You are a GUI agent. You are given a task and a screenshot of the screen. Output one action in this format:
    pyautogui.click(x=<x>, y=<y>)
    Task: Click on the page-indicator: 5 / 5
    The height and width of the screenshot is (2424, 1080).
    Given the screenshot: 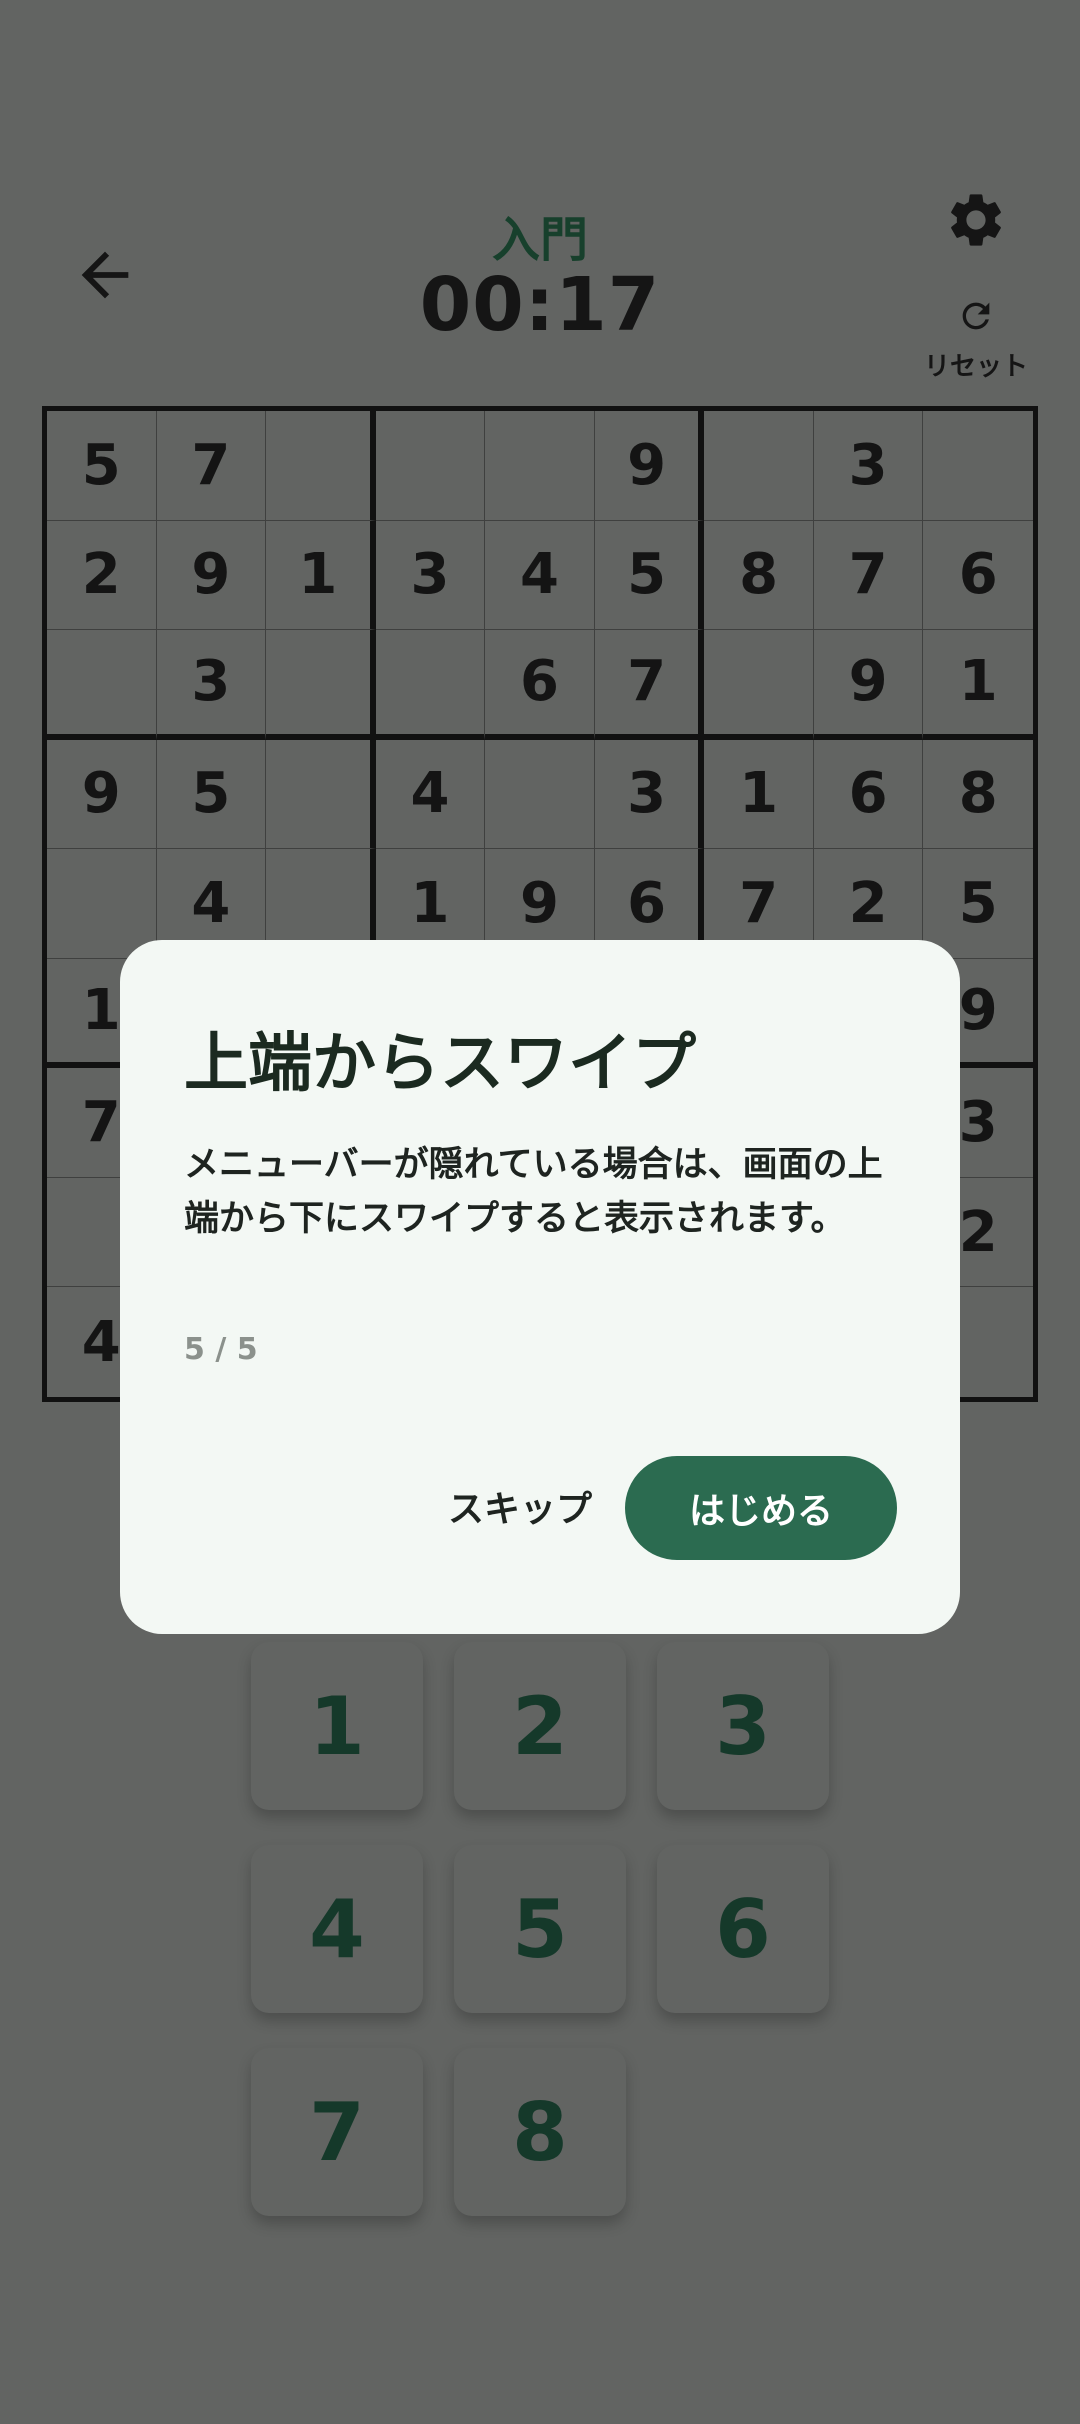 What is the action you would take?
    pyautogui.click(x=221, y=1349)
    